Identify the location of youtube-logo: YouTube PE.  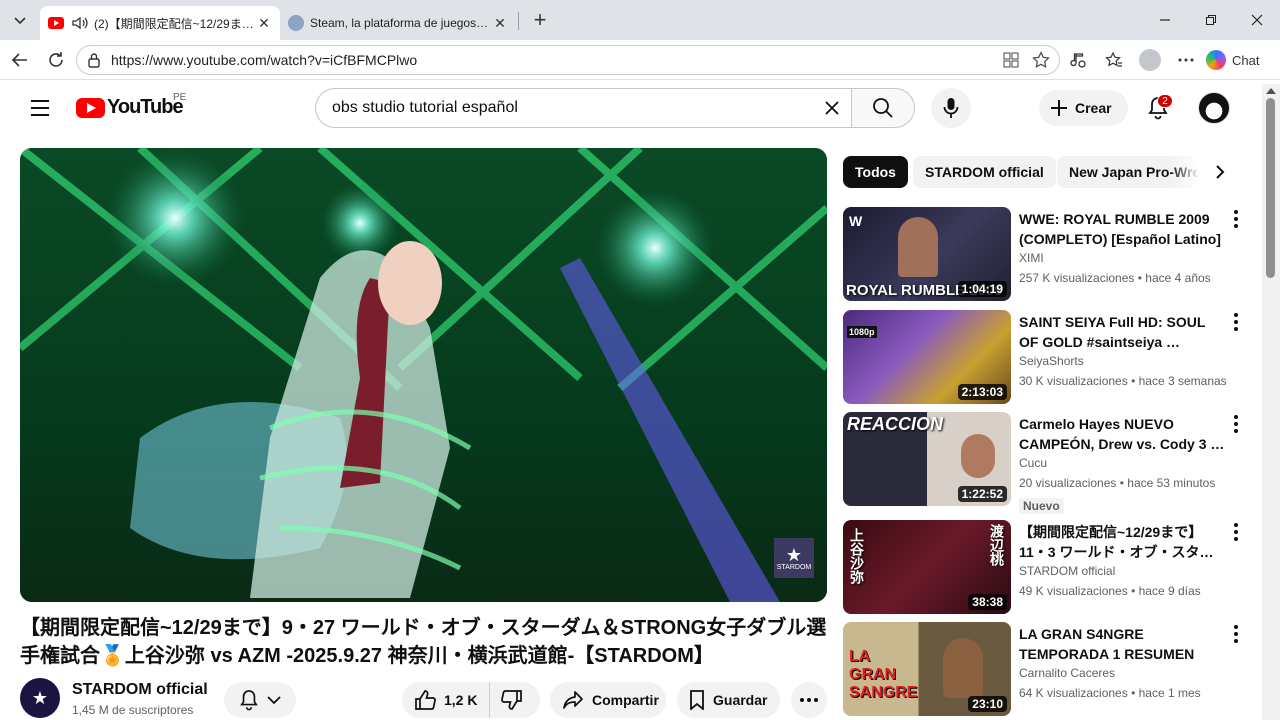
(131, 105).